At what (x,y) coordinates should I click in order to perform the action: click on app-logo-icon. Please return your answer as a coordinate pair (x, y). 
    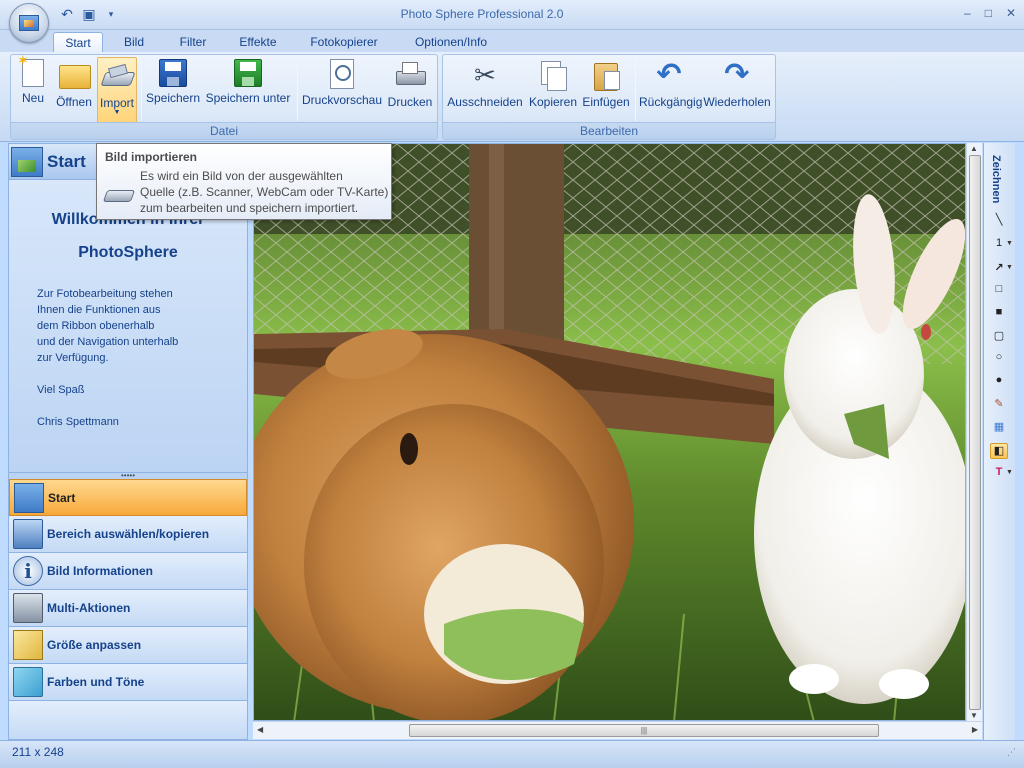
    Looking at the image, I should click on (29, 23).